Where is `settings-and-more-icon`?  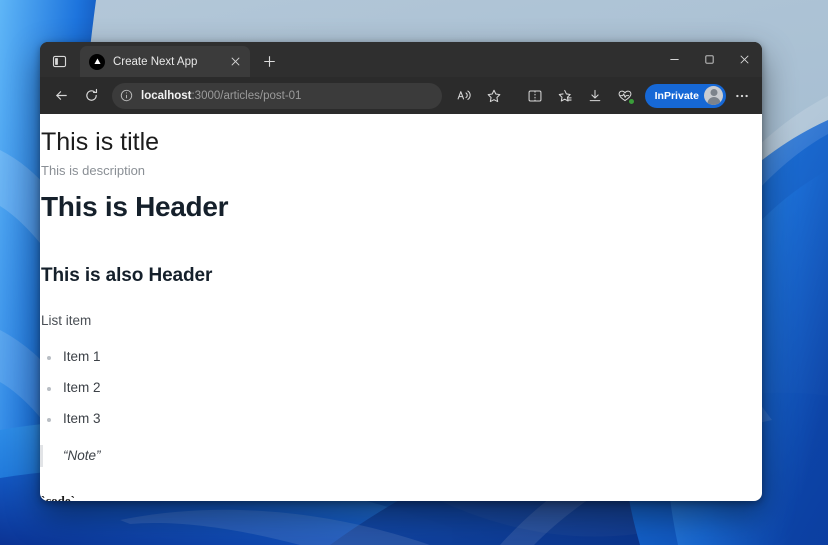 settings-and-more-icon is located at coordinates (742, 96).